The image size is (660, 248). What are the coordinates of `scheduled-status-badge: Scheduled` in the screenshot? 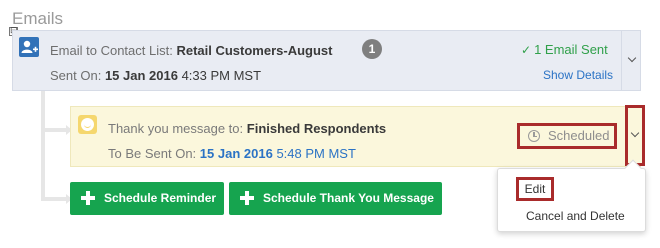 It's located at (567, 136).